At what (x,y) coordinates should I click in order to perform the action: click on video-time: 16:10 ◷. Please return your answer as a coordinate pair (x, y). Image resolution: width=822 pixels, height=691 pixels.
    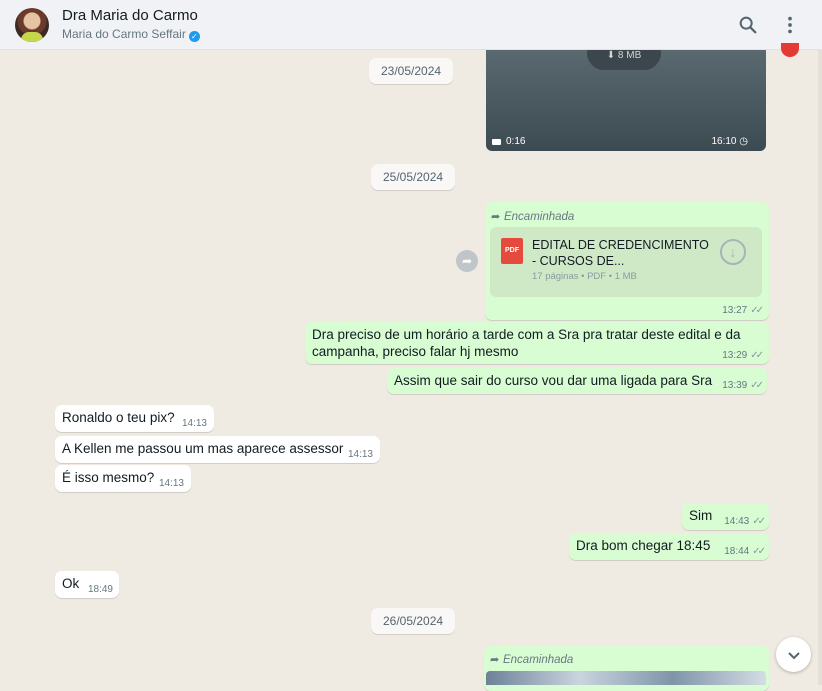
    Looking at the image, I should click on (729, 141).